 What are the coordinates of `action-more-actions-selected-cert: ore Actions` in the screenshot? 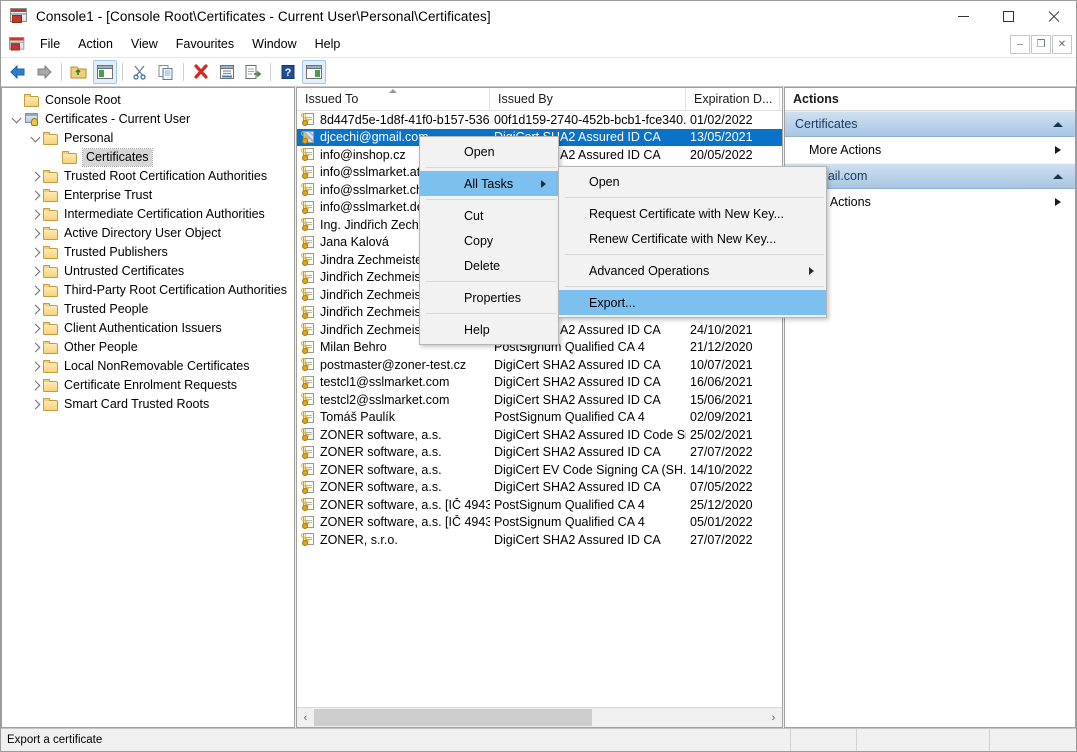 It's located at (930, 202).